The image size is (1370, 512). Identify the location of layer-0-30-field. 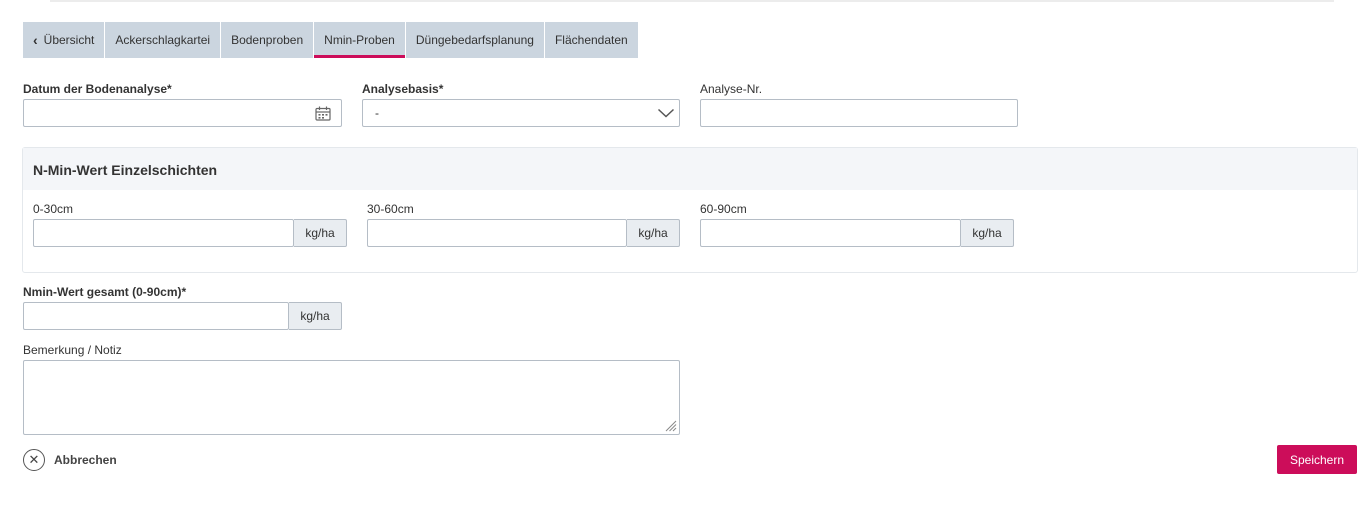
(163, 233).